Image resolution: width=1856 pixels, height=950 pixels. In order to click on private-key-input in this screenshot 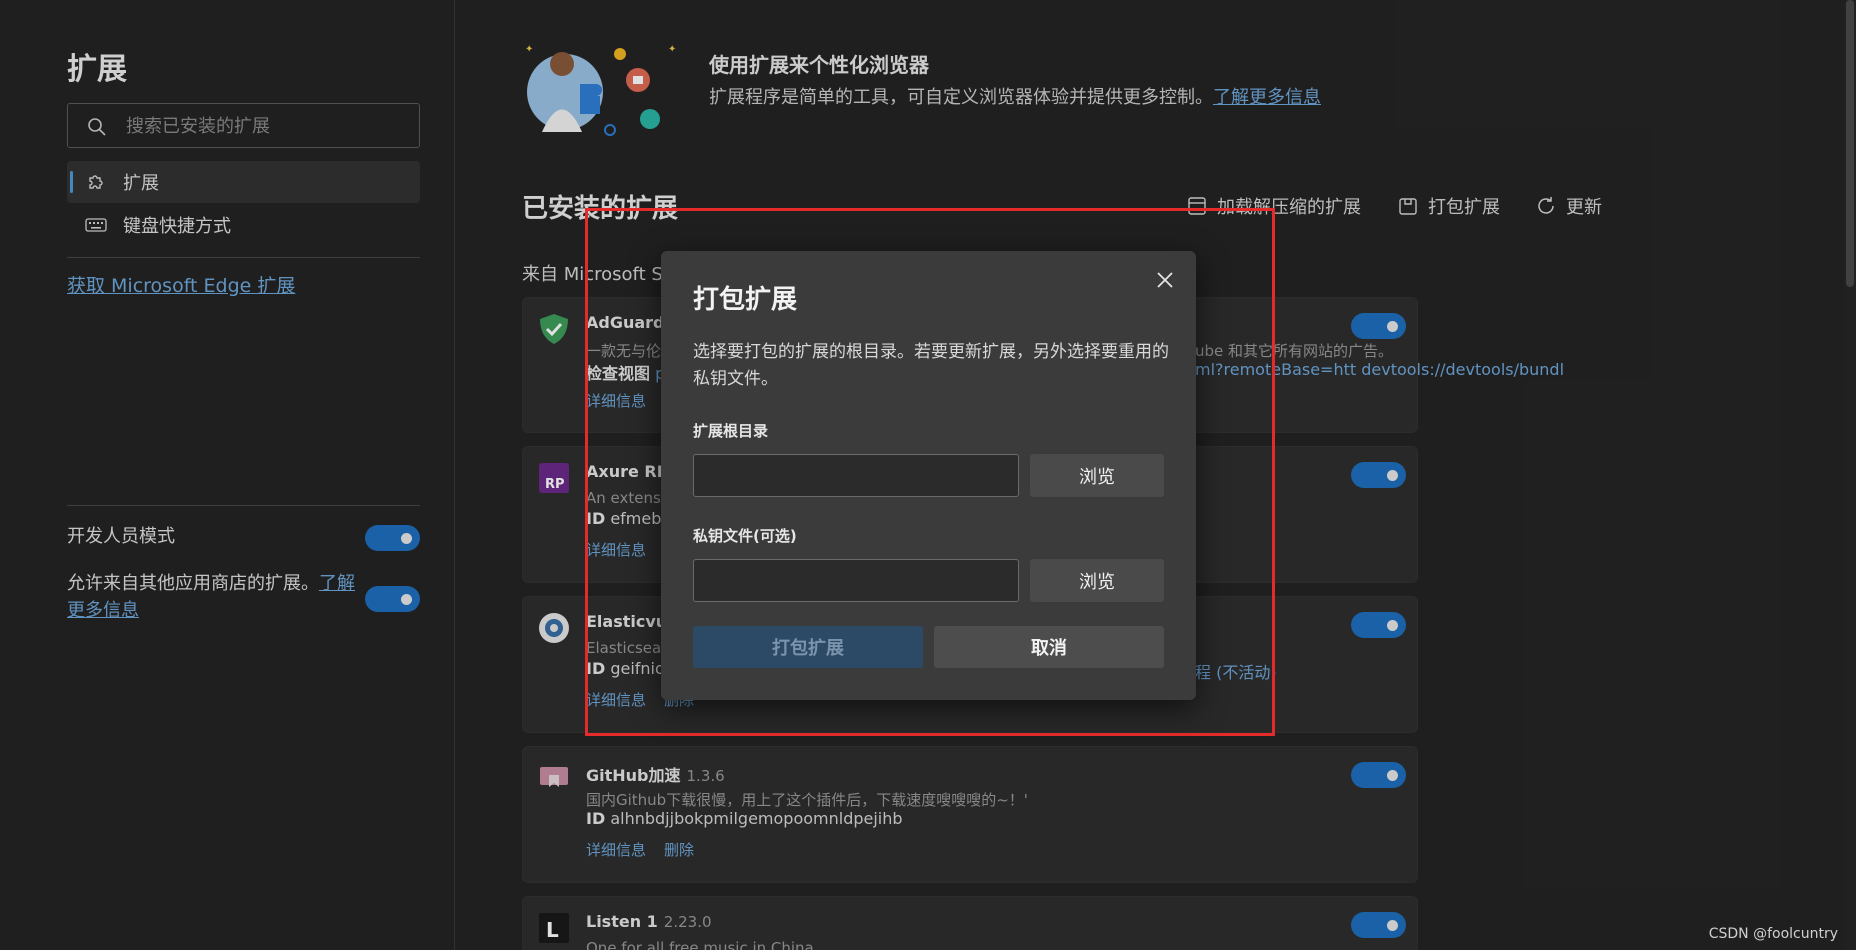, I will do `click(856, 580)`.